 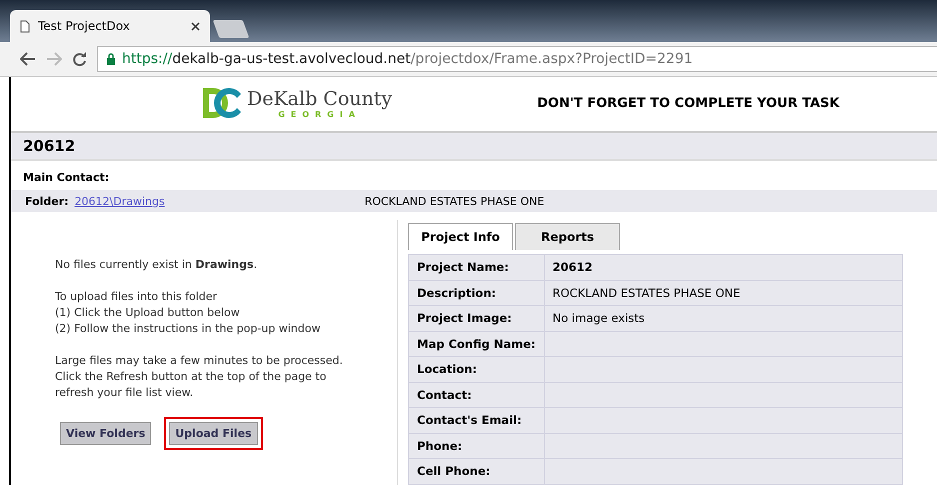 I want to click on info-label: Project Name:, so click(x=476, y=267).